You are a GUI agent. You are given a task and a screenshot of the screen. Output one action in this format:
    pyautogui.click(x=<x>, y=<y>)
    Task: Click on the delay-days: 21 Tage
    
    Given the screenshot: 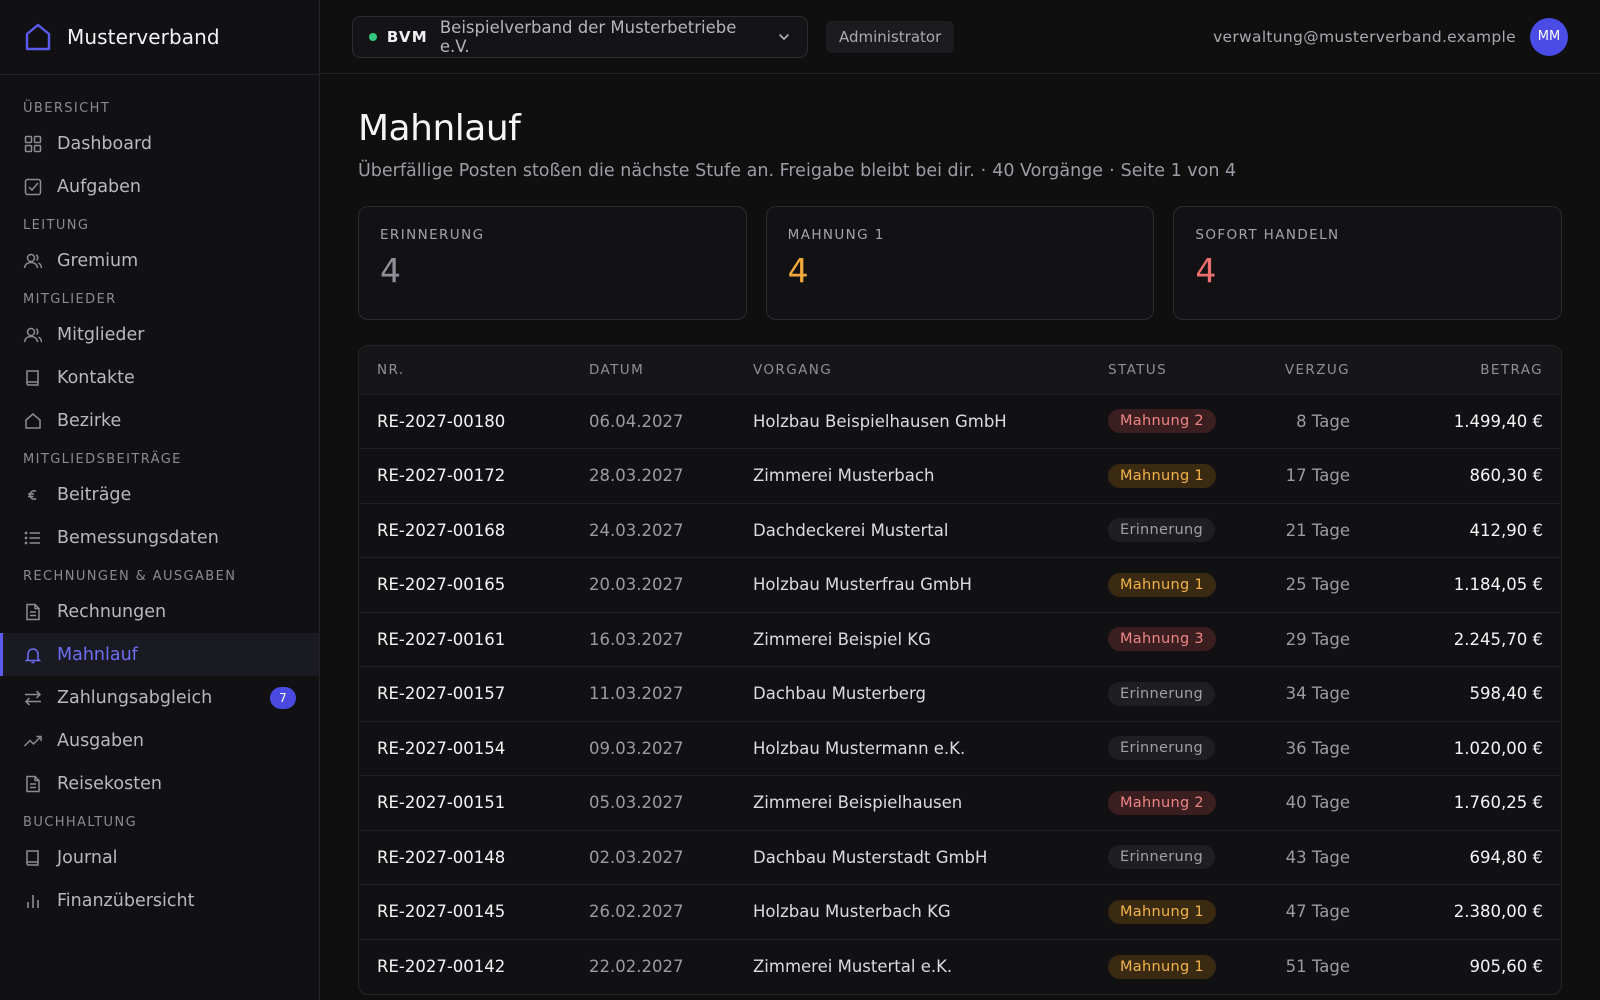 What is the action you would take?
    pyautogui.click(x=1317, y=530)
    